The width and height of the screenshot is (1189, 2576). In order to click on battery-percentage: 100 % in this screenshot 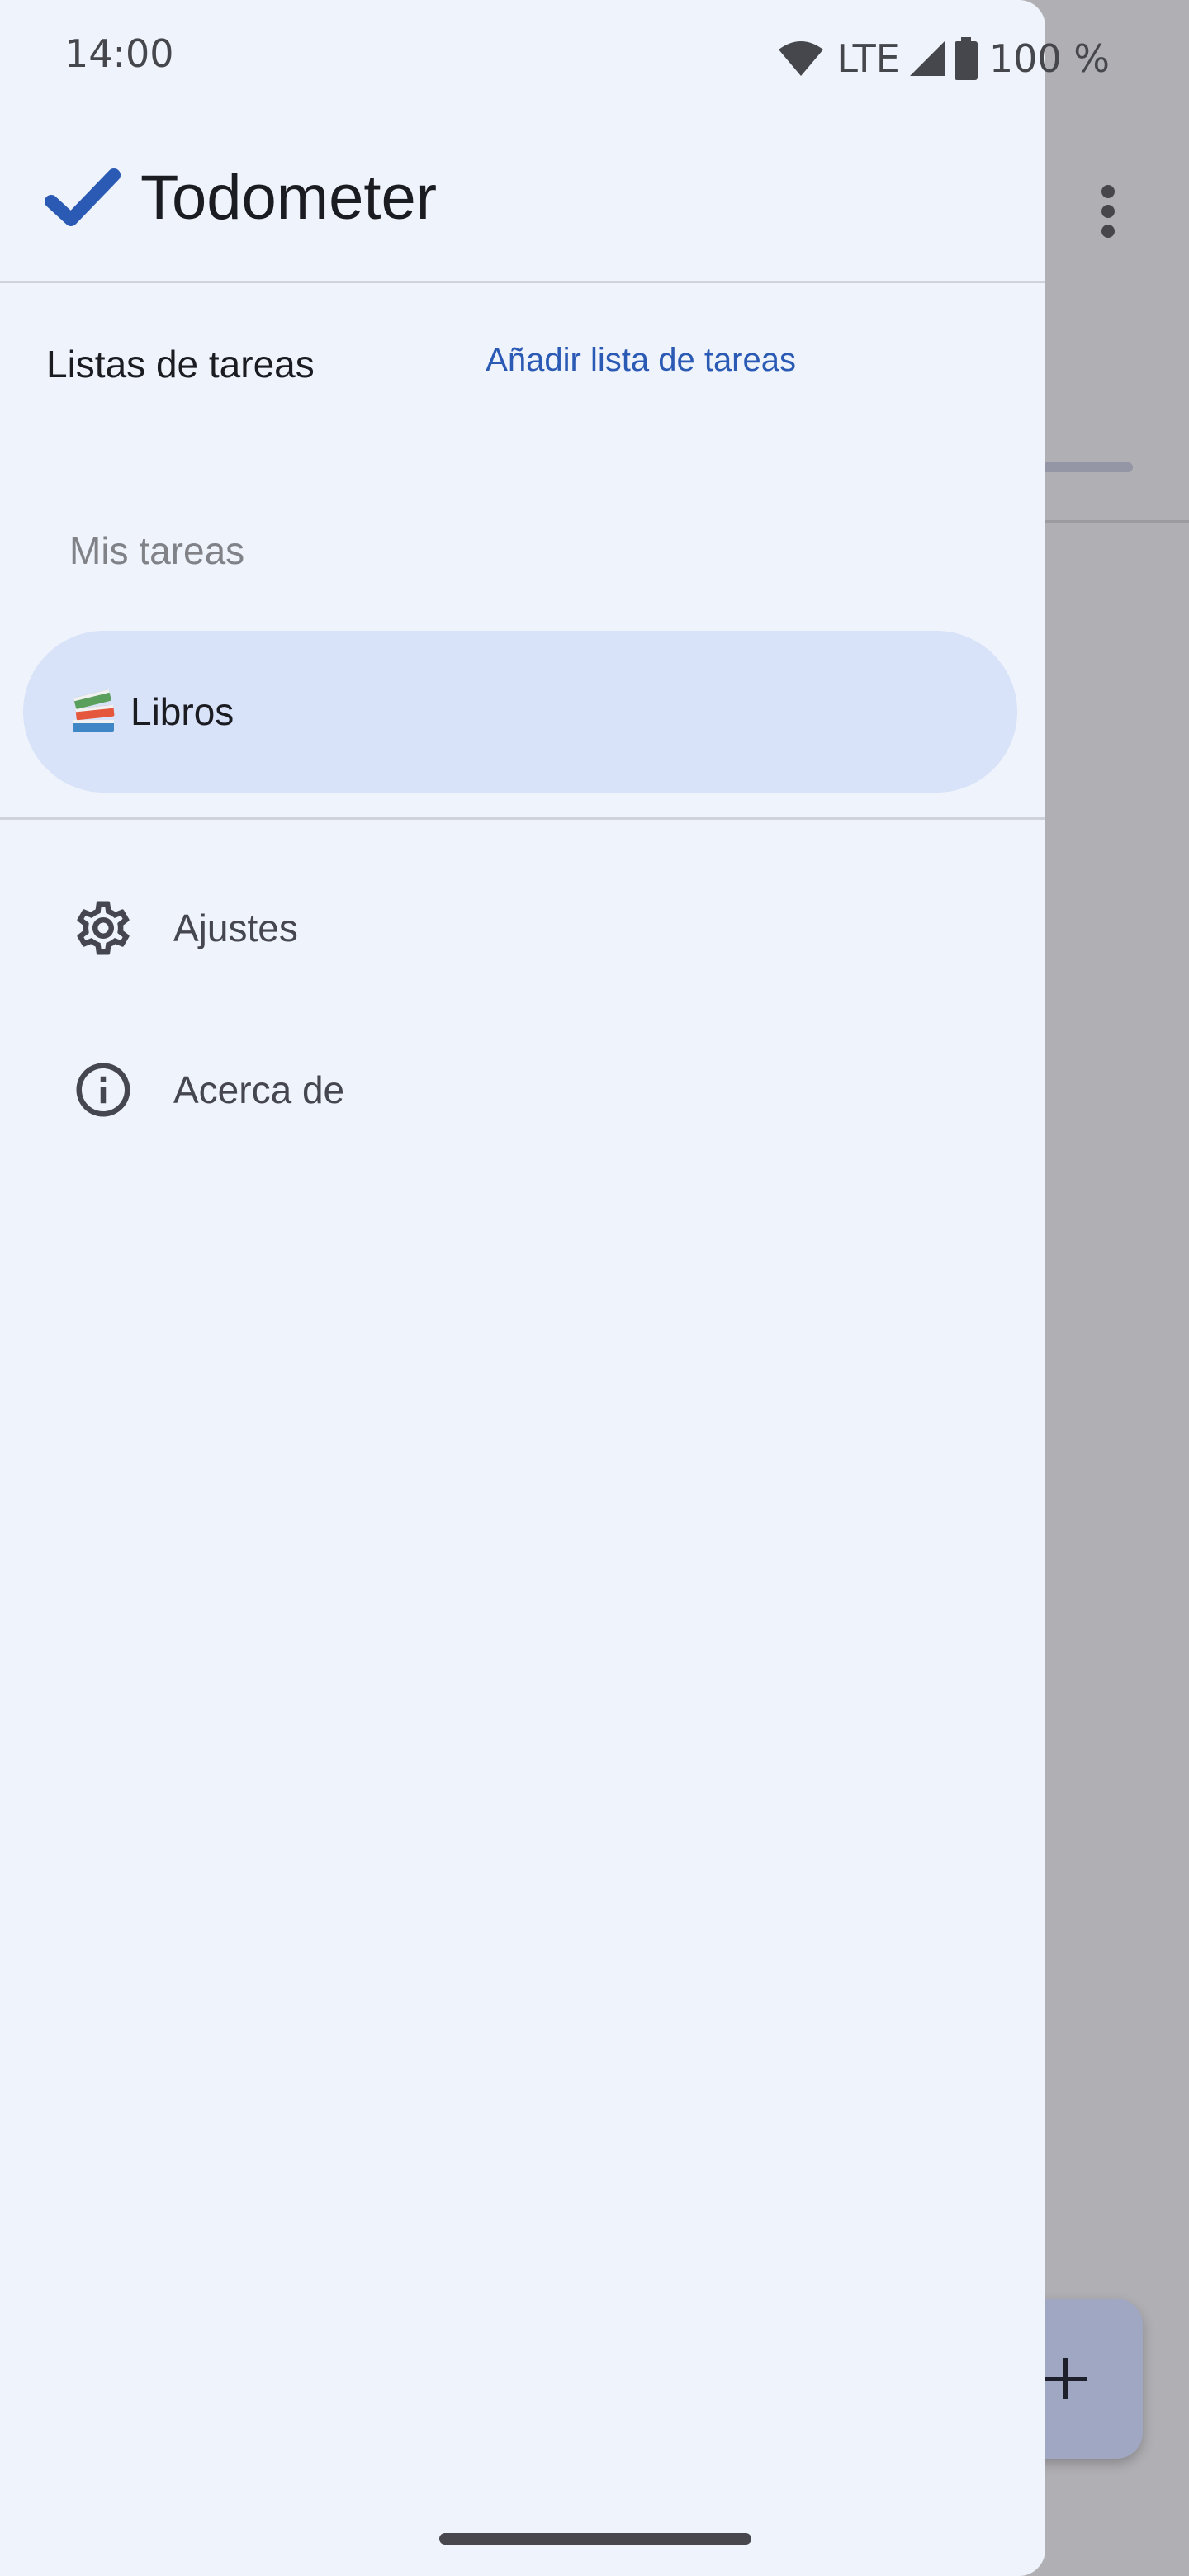, I will do `click(1049, 58)`.